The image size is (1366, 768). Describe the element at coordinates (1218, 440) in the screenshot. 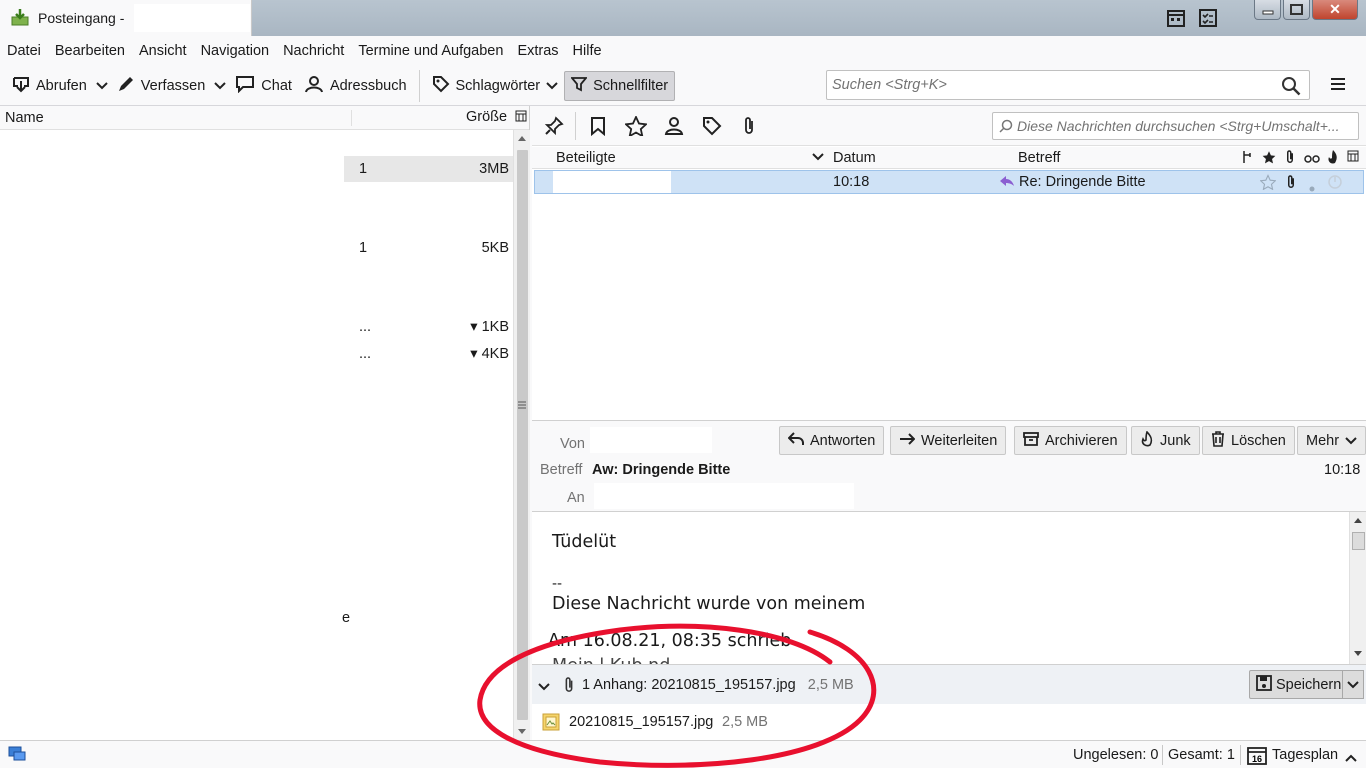

I see `trash-icon` at that location.